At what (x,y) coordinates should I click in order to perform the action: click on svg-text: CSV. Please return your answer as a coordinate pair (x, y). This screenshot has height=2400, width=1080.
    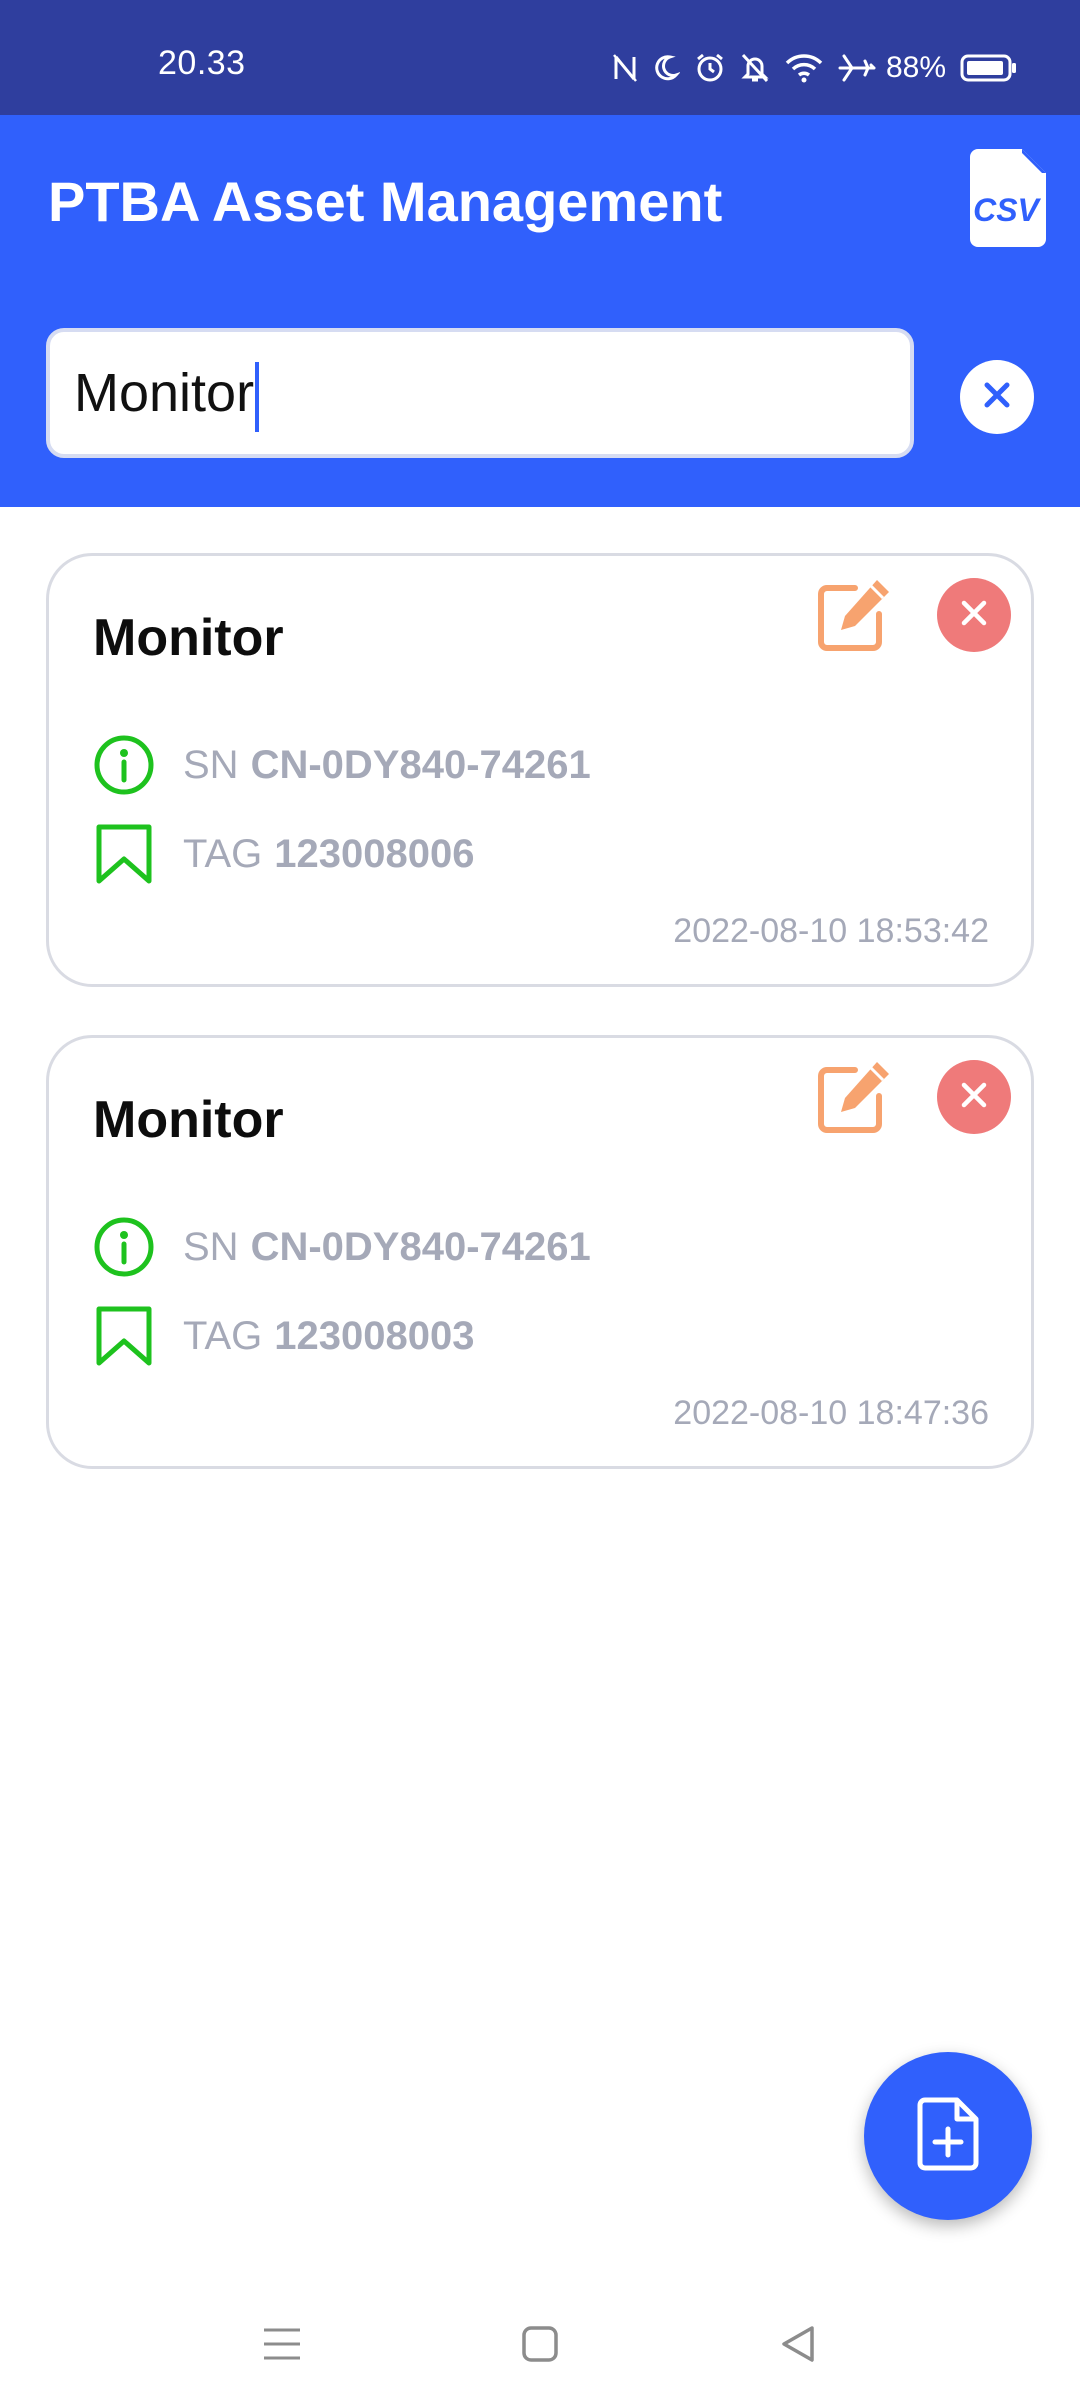
    Looking at the image, I should click on (1007, 210).